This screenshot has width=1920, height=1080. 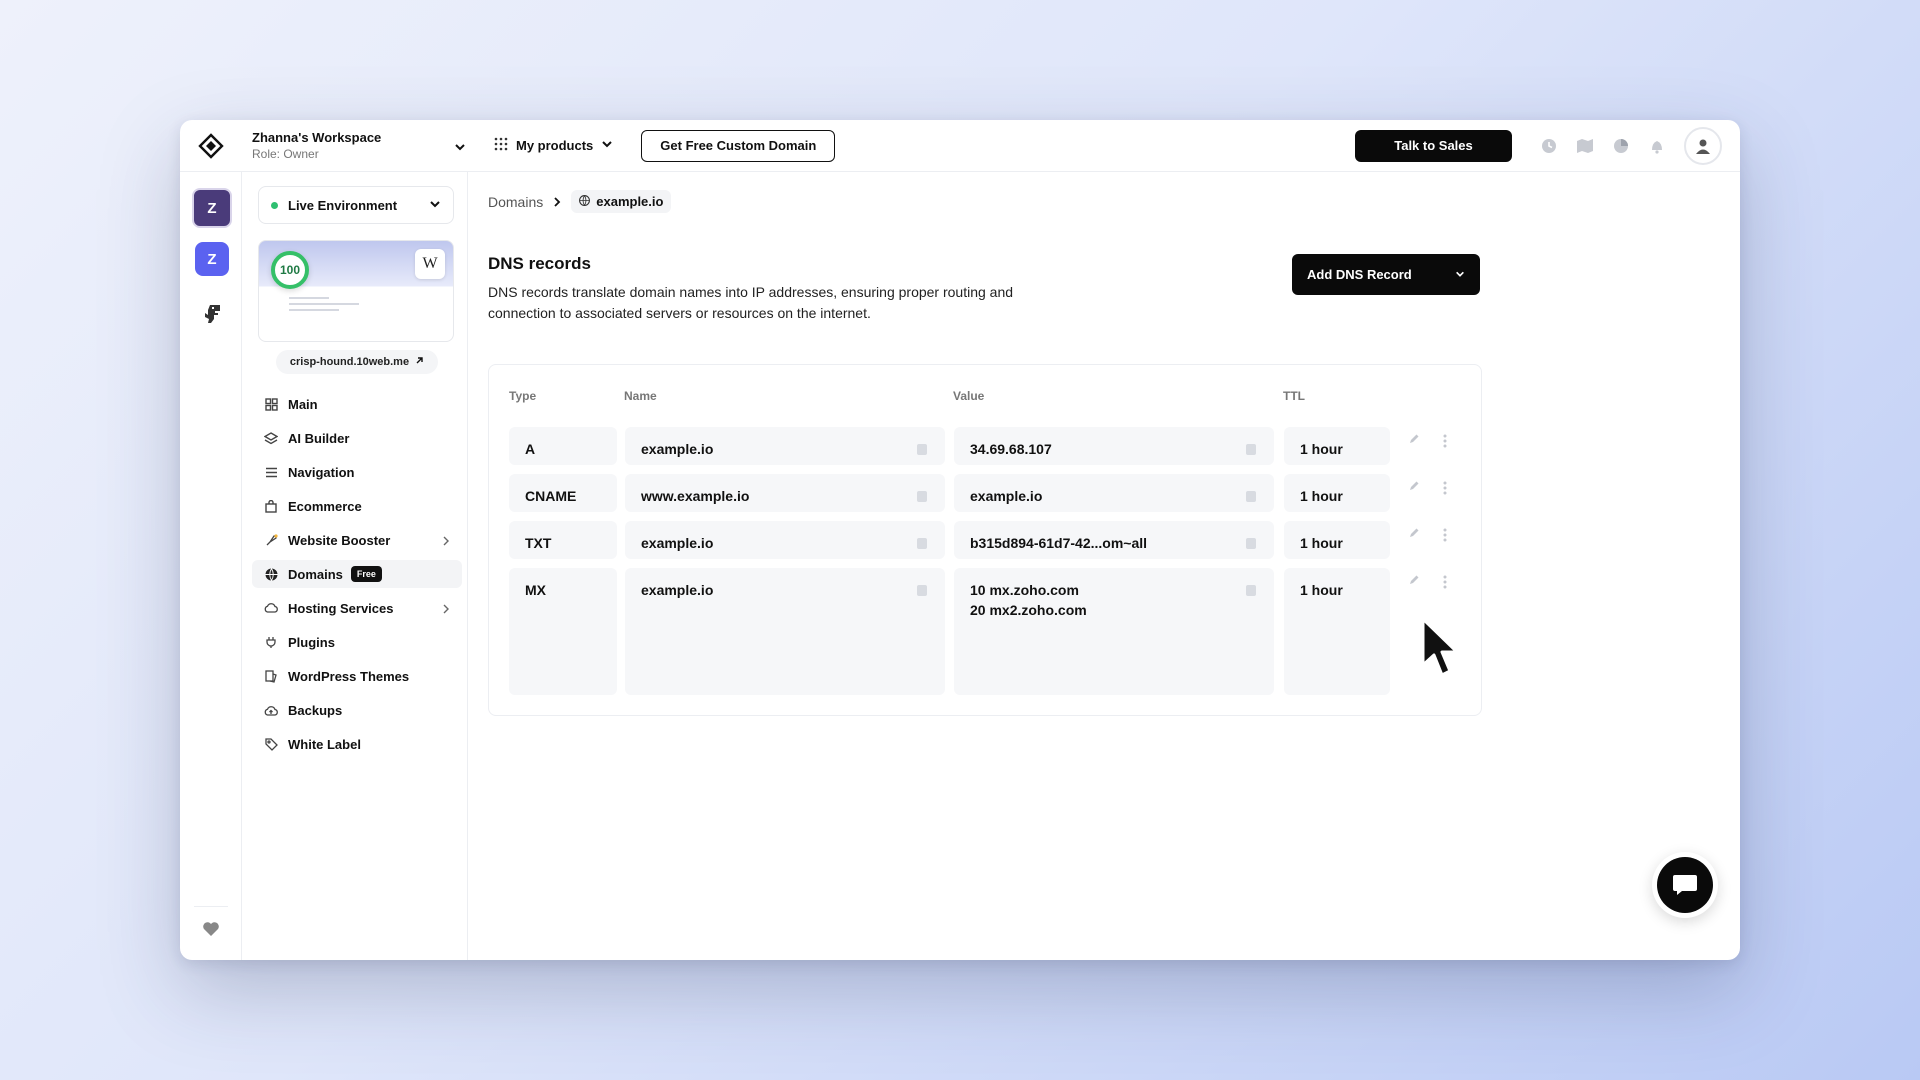 What do you see at coordinates (357, 404) in the screenshot?
I see `sidebar-item-main: Main` at bounding box center [357, 404].